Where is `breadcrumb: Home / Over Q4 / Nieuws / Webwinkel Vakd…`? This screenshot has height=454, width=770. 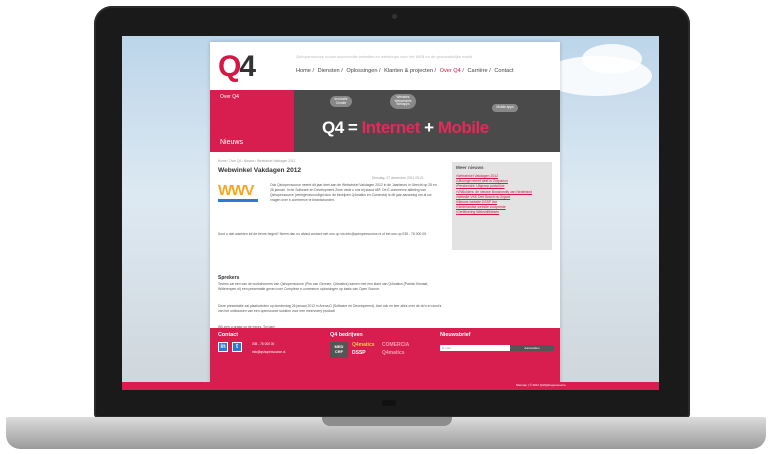
breadcrumb: Home / Over Q4 / Nieuws / Webwinkel Vakd… is located at coordinates (256, 161).